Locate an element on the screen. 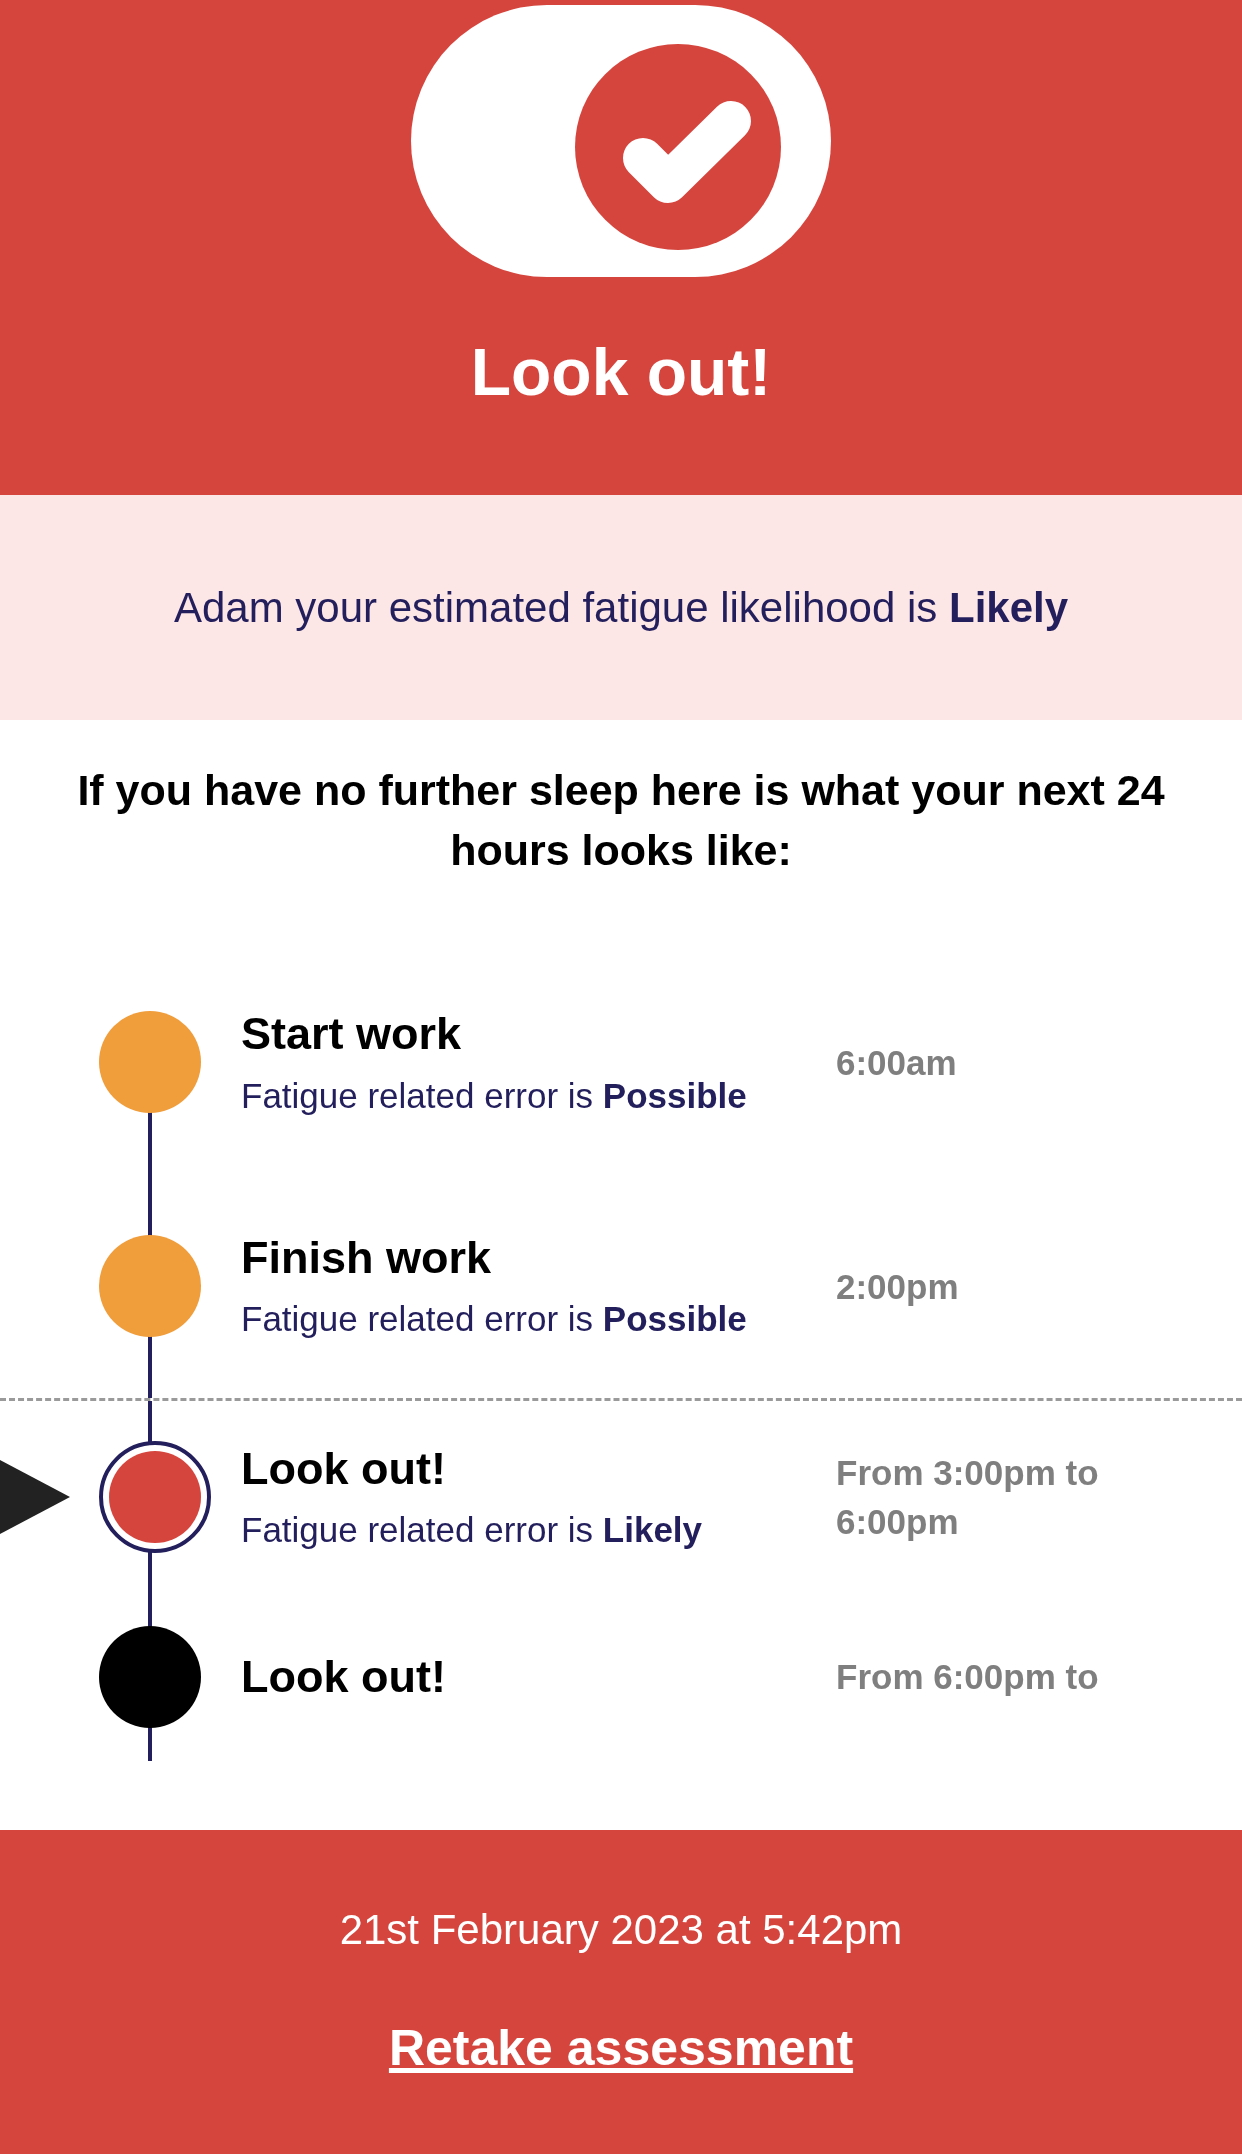  event-description: Fatigue related error is Likely is located at coordinates (472, 1530).